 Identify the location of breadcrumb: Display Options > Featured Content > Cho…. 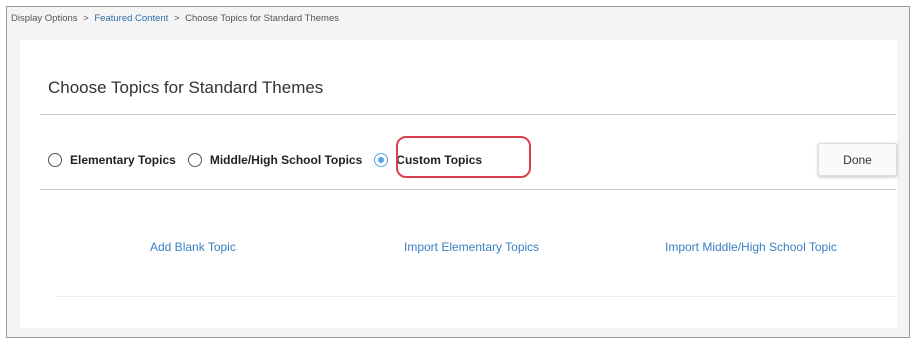
(175, 18).